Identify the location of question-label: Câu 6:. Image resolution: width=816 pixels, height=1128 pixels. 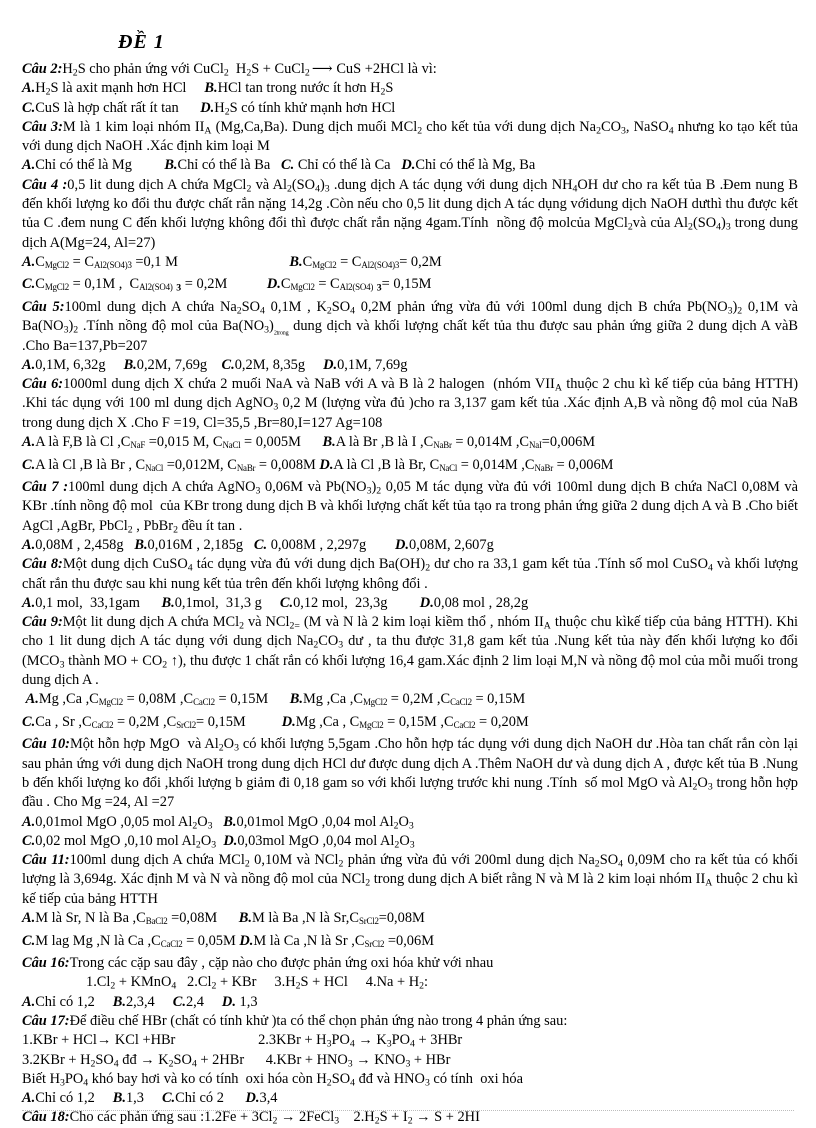
(43, 384).